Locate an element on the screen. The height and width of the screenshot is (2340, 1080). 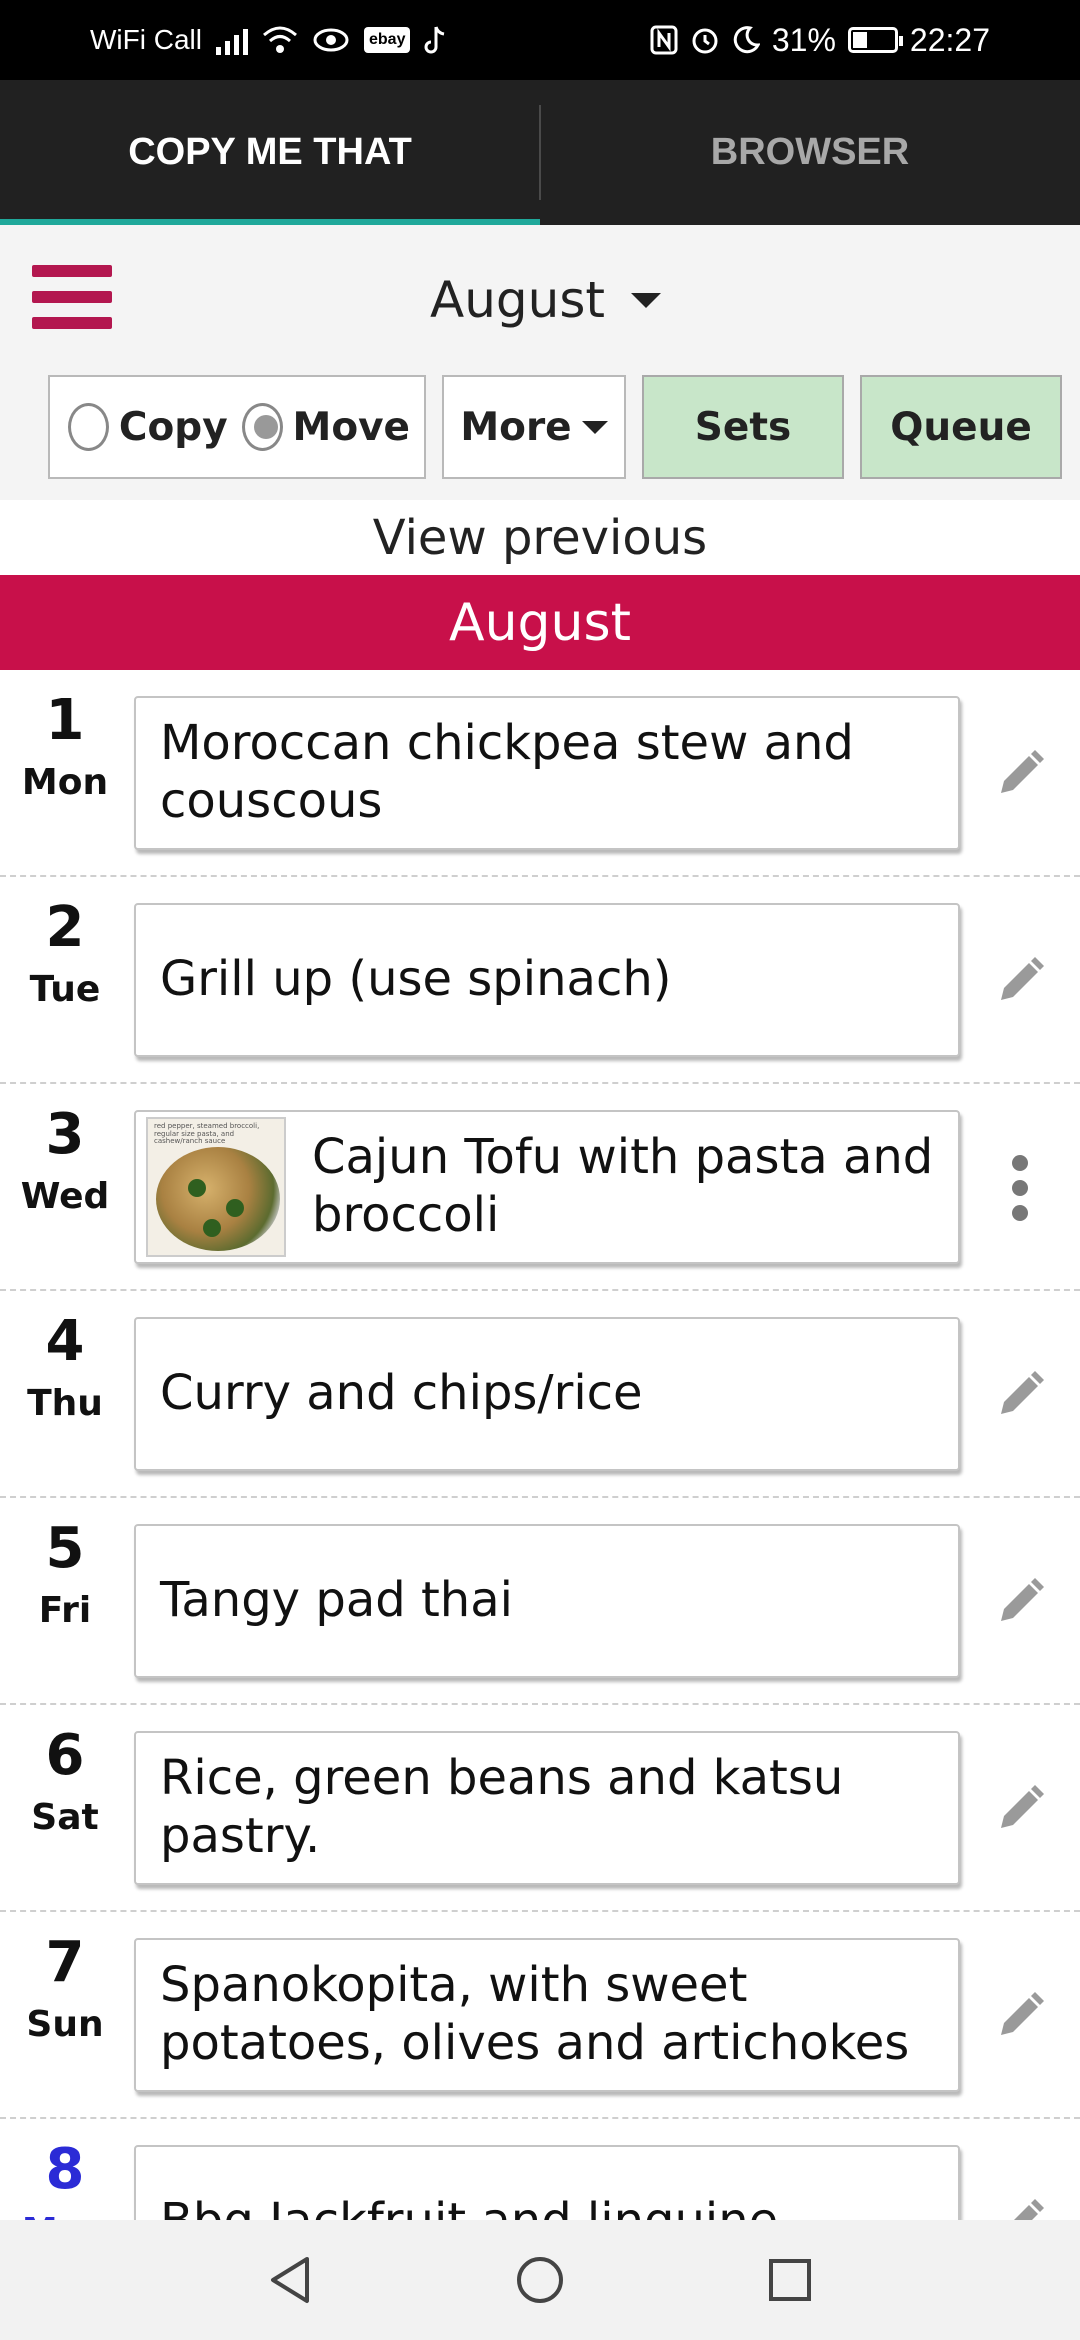
more-button-label: More is located at coordinates (516, 427).